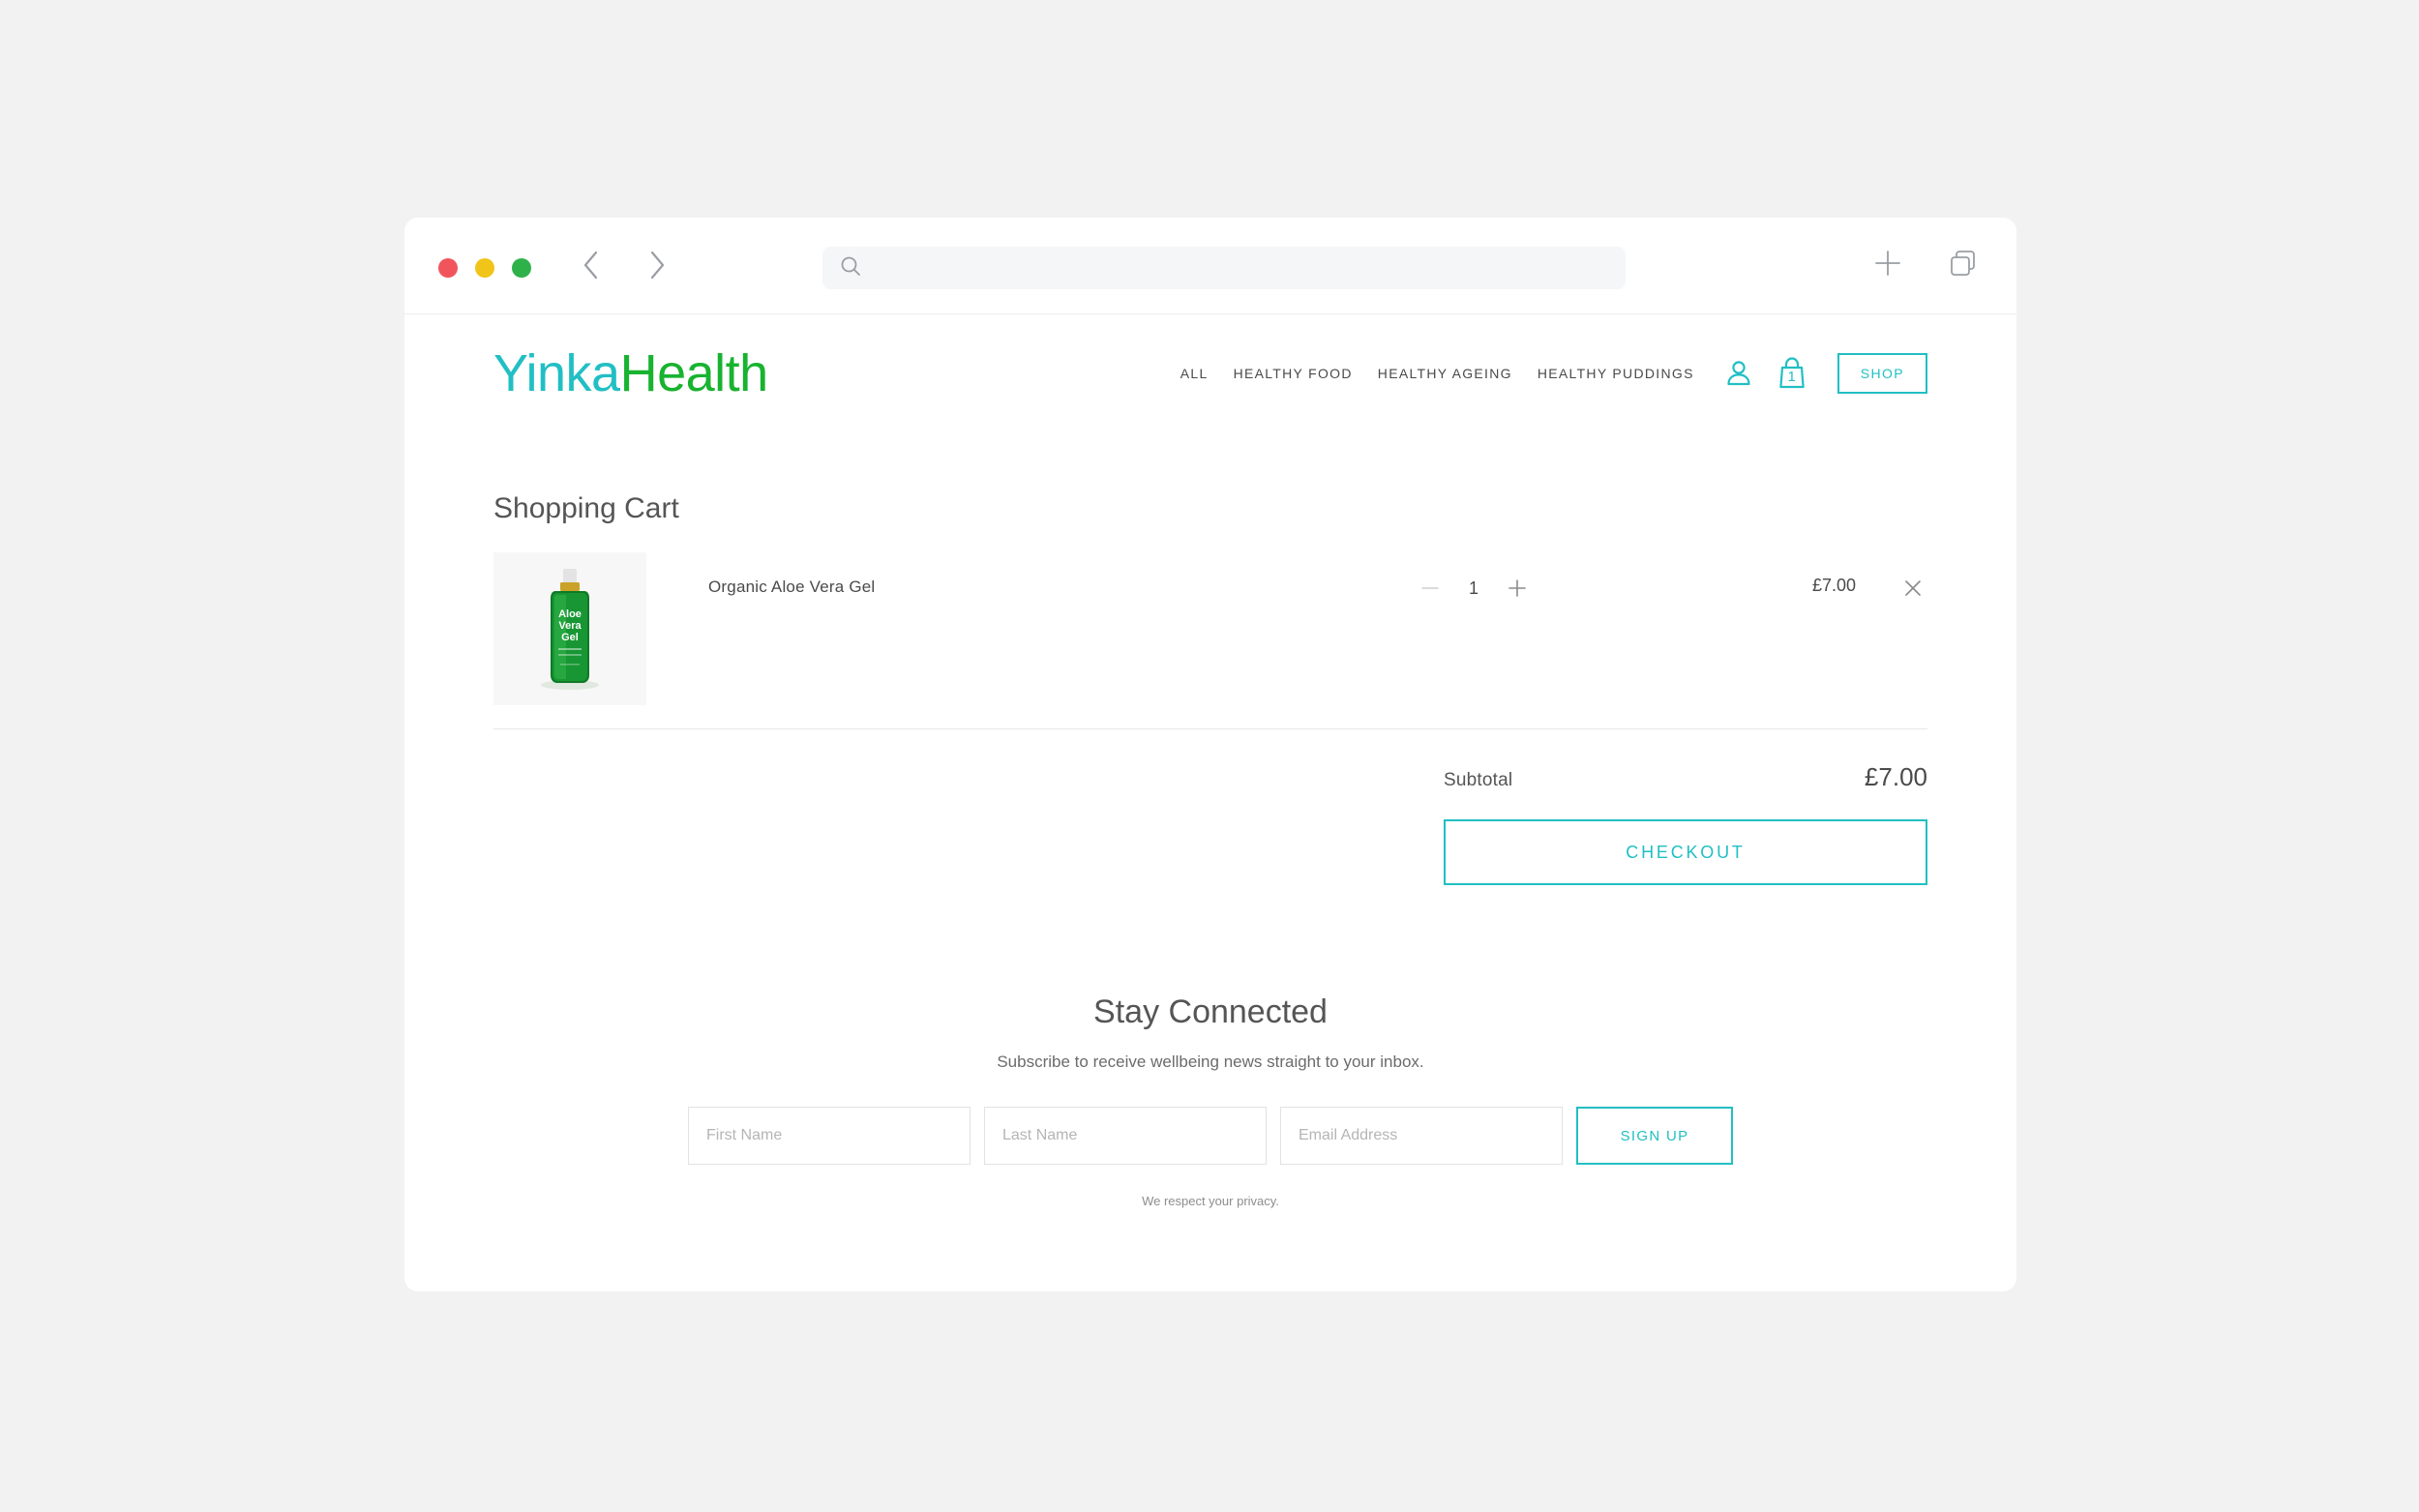 The height and width of the screenshot is (1512, 2419). Describe the element at coordinates (792, 587) in the screenshot. I see `cart-item-name: Organic Aloe Vera Gel` at that location.